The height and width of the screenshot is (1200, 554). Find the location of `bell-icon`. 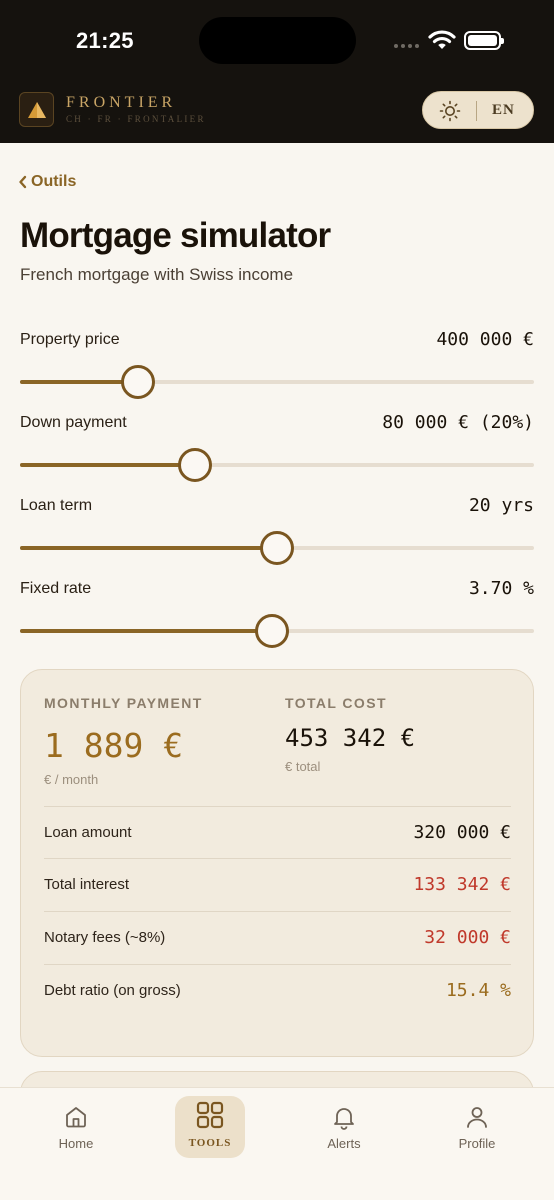

bell-icon is located at coordinates (344, 1119).